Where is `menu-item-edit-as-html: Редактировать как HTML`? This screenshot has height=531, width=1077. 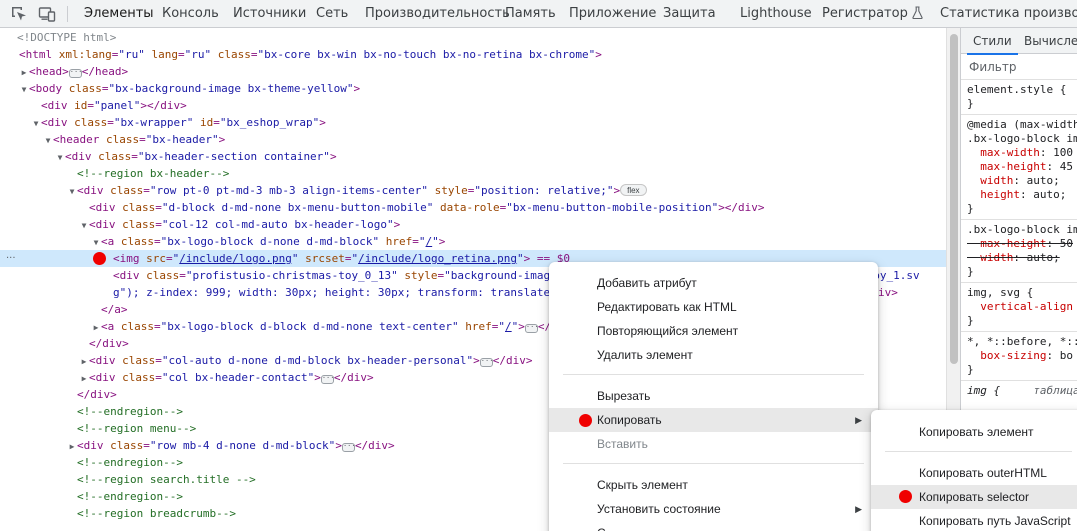
menu-item-edit-as-html: Редактировать как HTML is located at coordinates (713, 307).